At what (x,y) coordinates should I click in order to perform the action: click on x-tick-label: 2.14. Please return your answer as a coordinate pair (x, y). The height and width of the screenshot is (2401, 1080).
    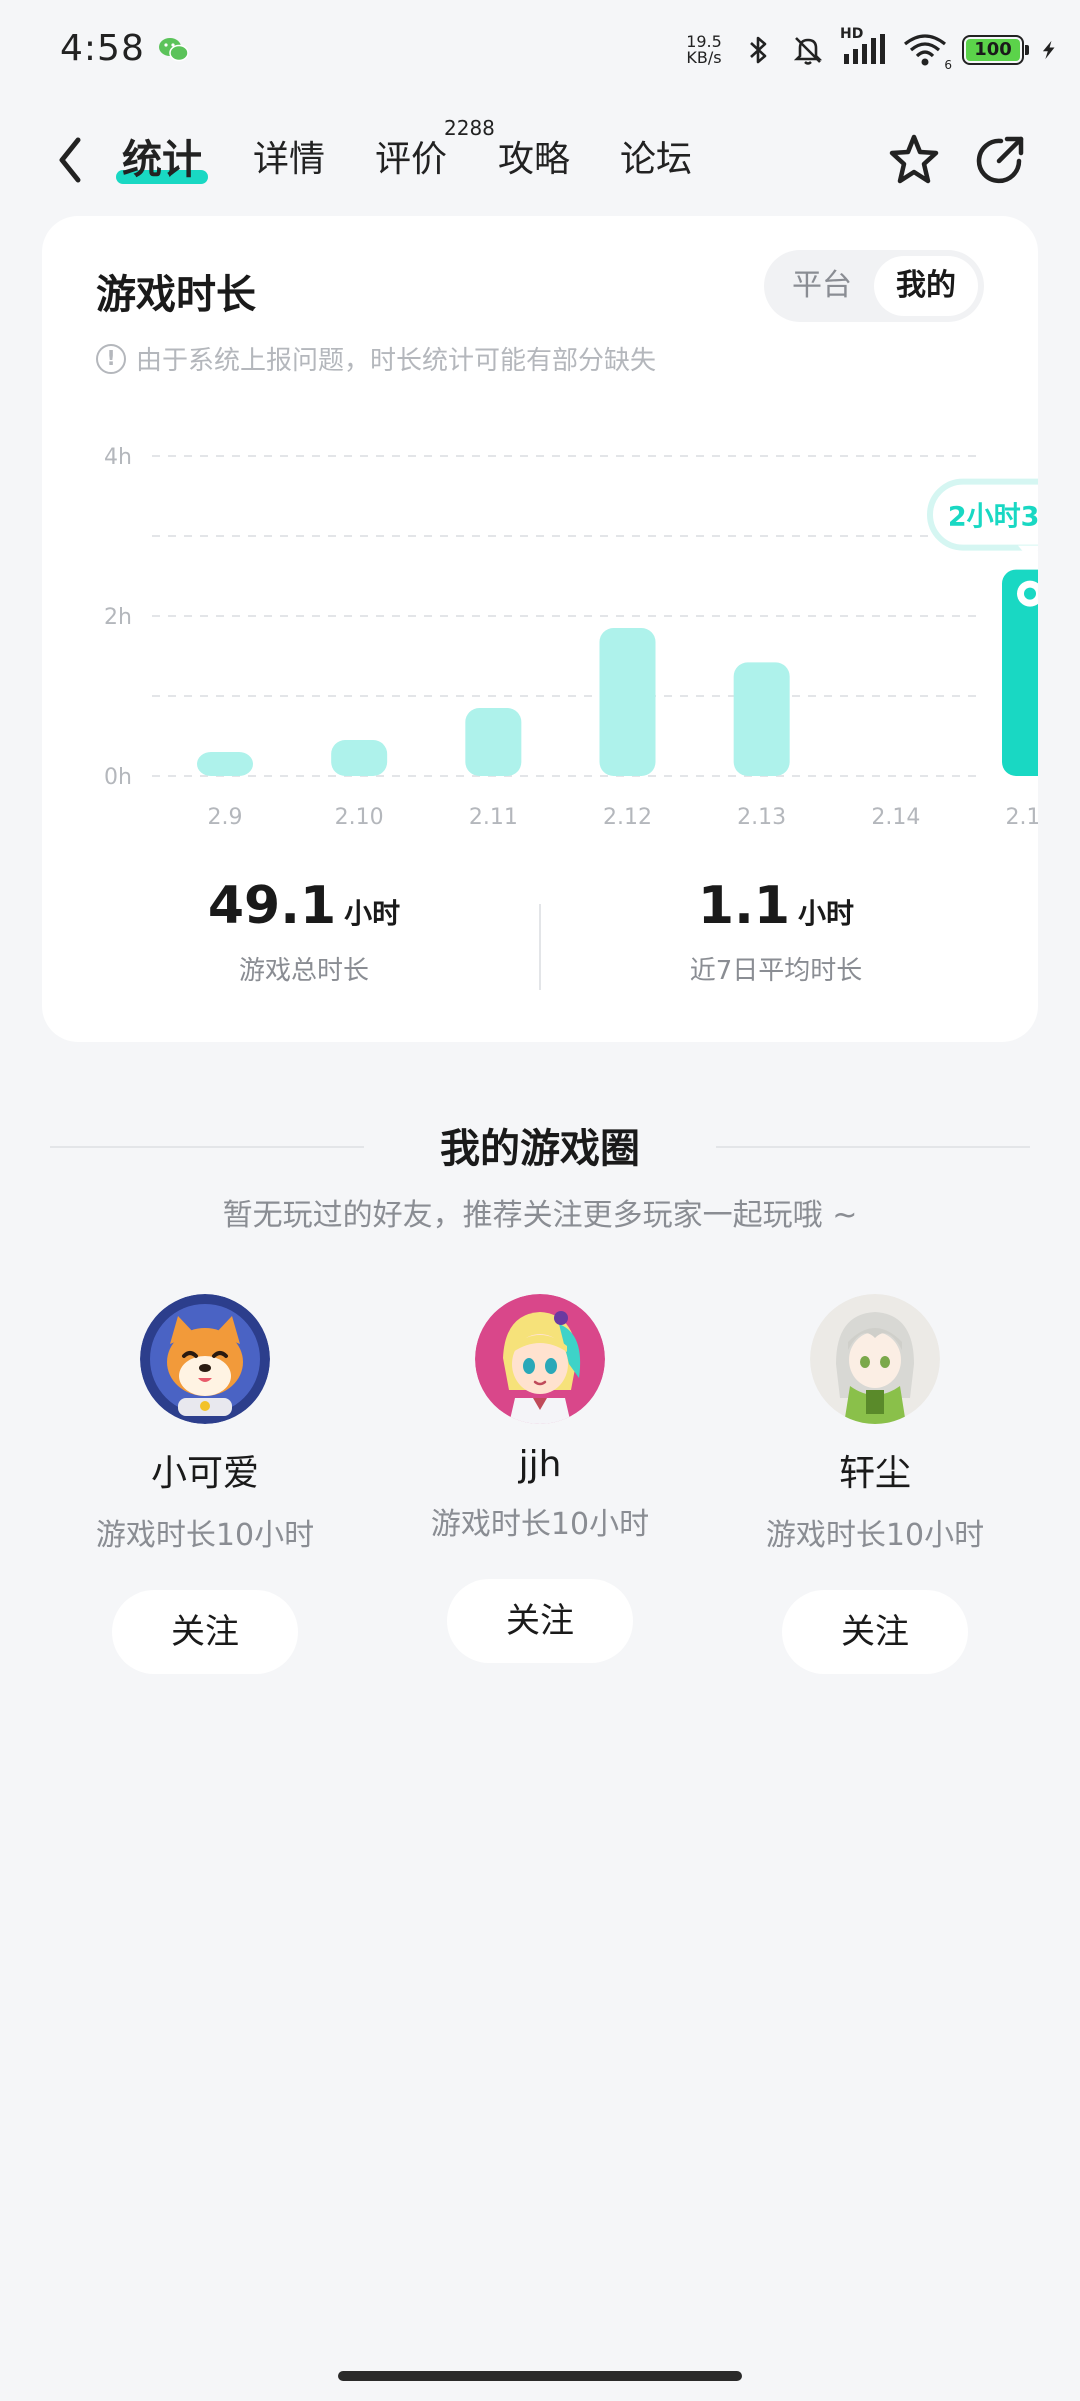
    Looking at the image, I should click on (895, 817).